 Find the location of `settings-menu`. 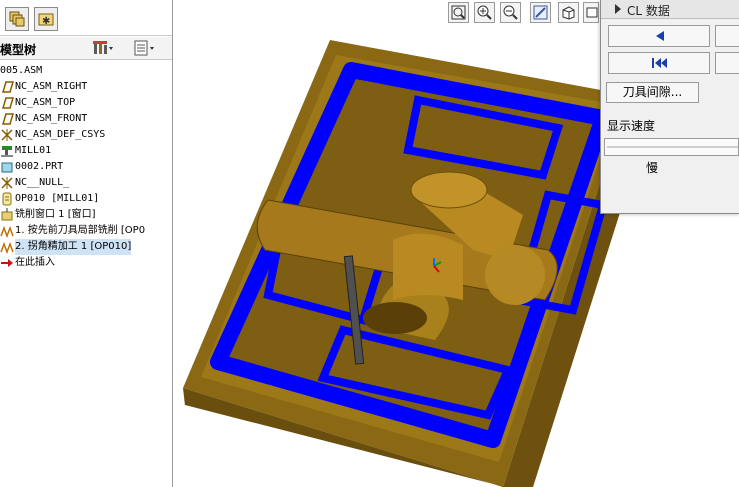

settings-menu is located at coordinates (103, 48).